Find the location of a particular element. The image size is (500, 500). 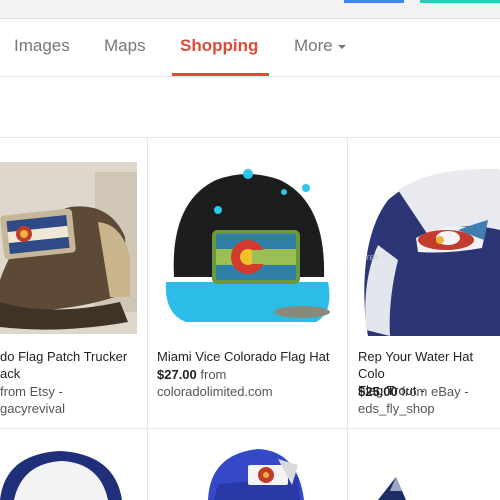

product-seller: eds_fly_shop is located at coordinates (396, 408).